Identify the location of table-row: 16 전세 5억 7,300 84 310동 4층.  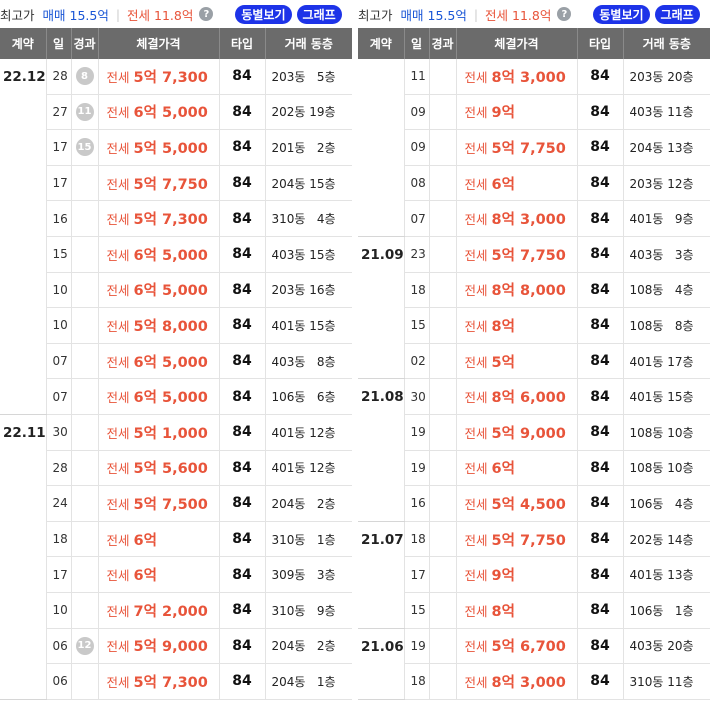
(176, 218).